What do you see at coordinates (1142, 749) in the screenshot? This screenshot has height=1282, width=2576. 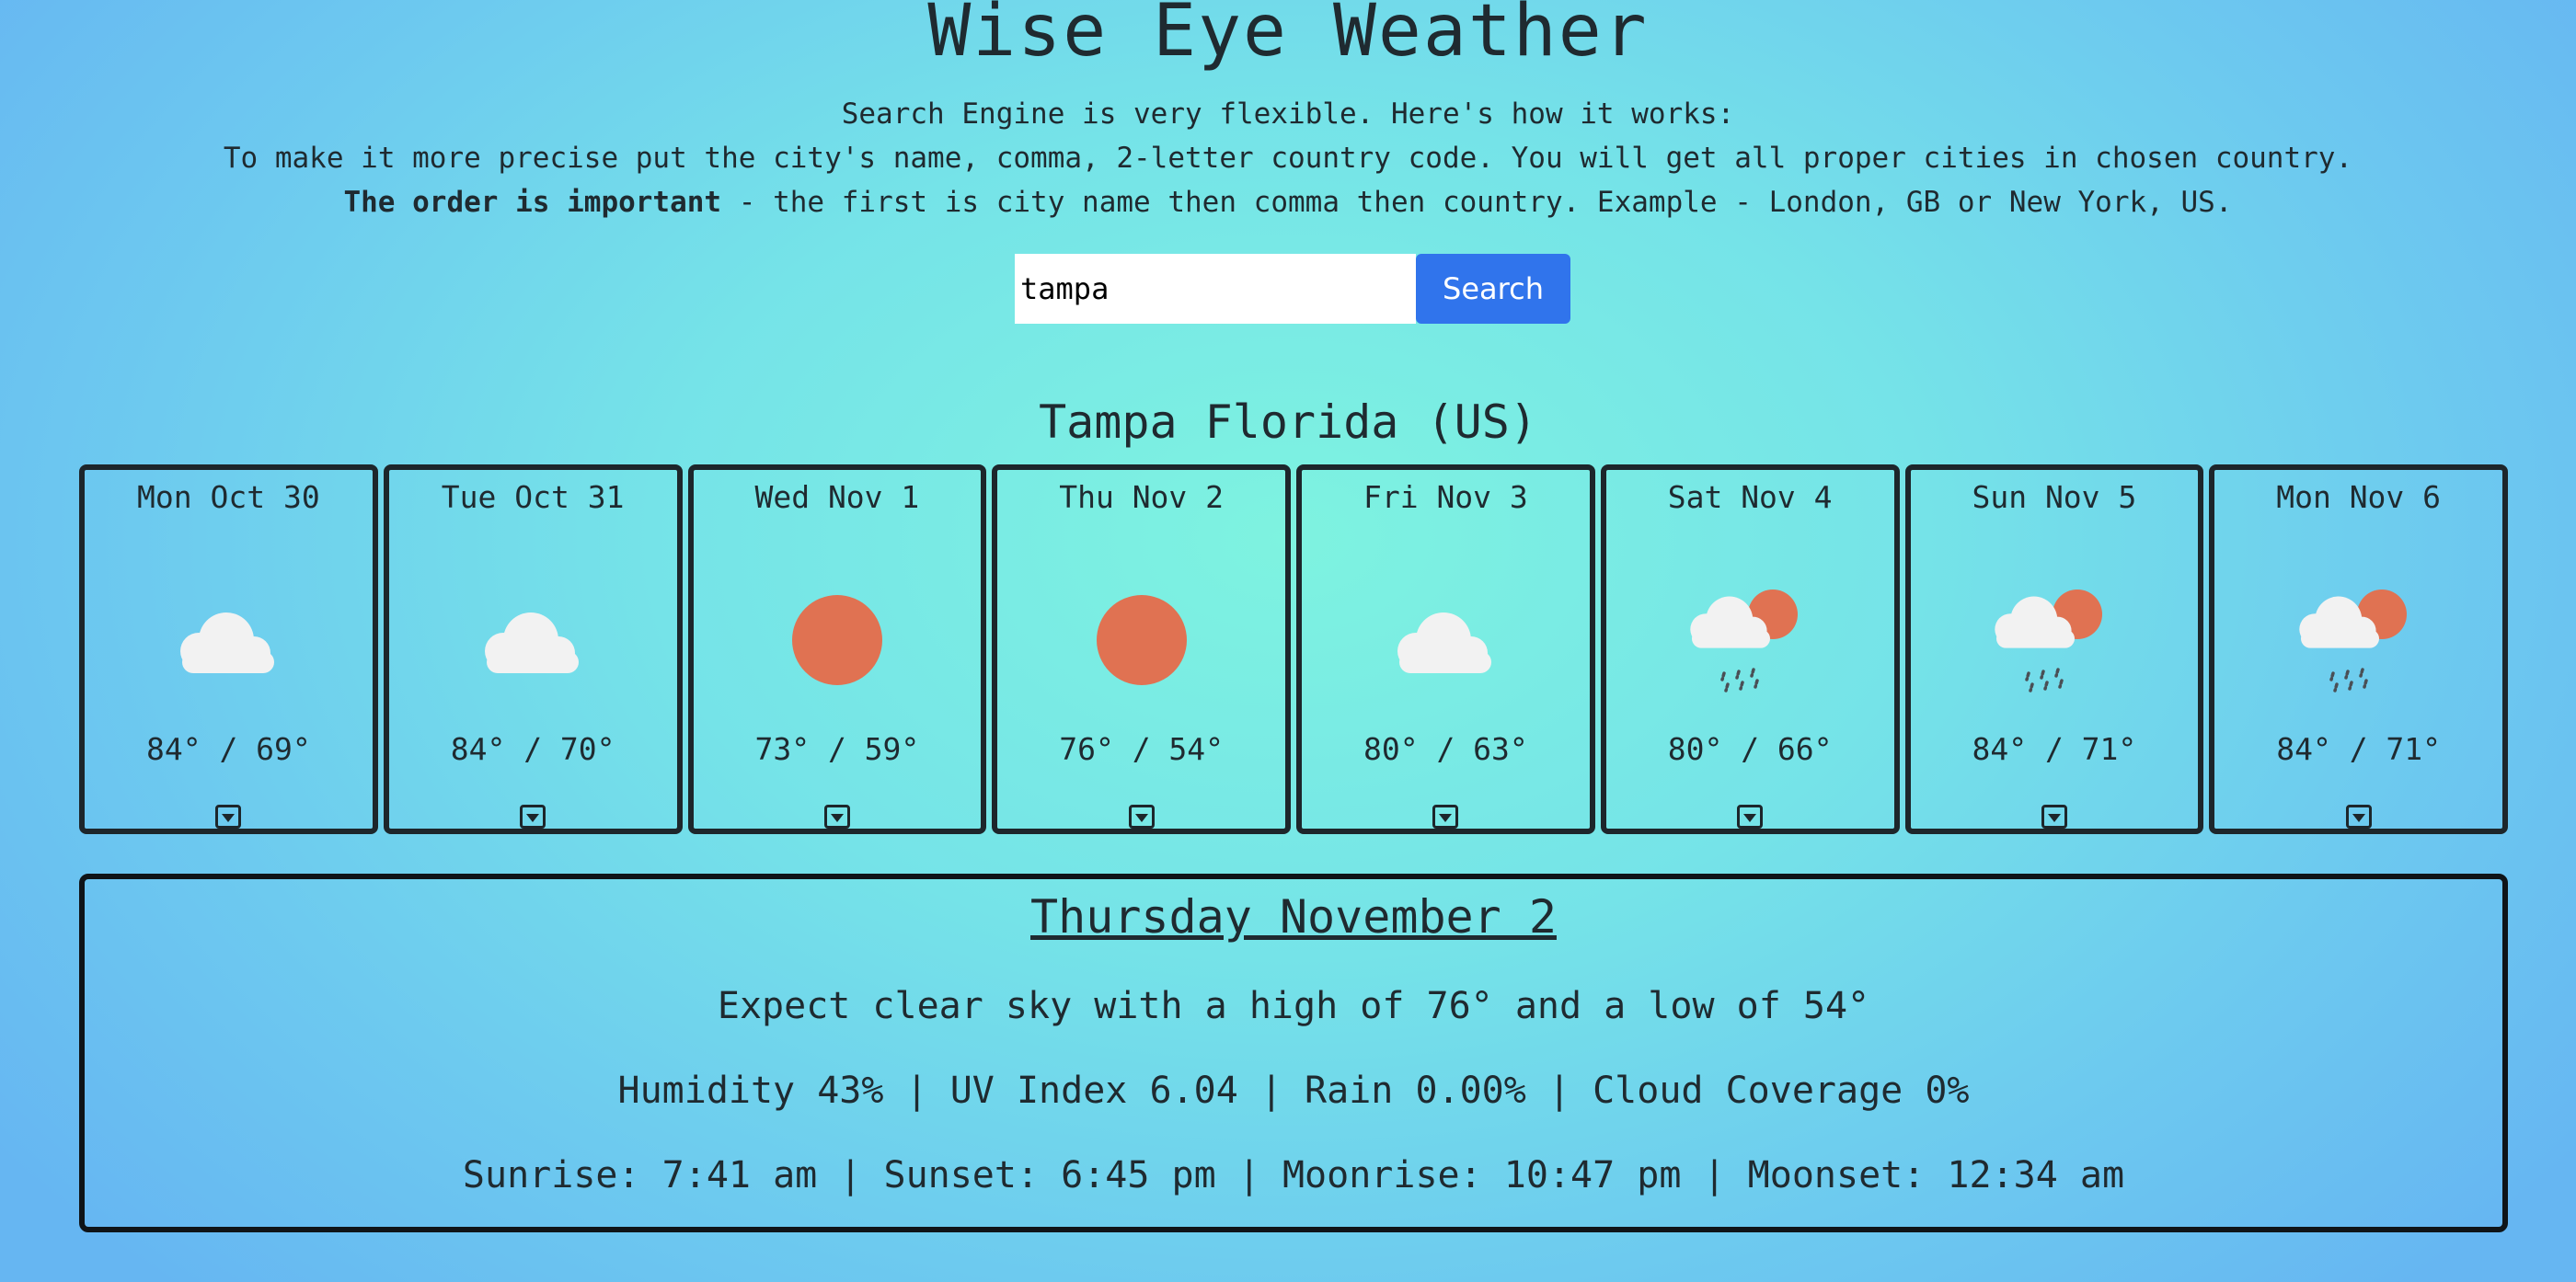 I see `day-temps: 76° / 54°` at bounding box center [1142, 749].